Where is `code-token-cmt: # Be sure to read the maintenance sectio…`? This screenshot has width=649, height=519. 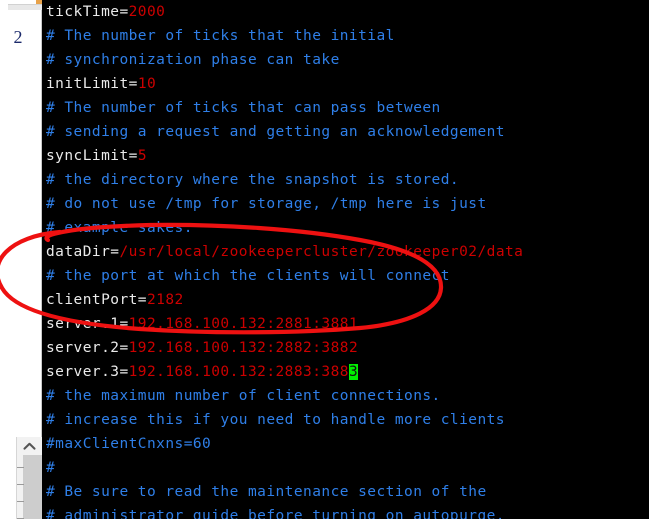
code-token-cmt: # Be sure to read the maintenance sectio… is located at coordinates (266, 492).